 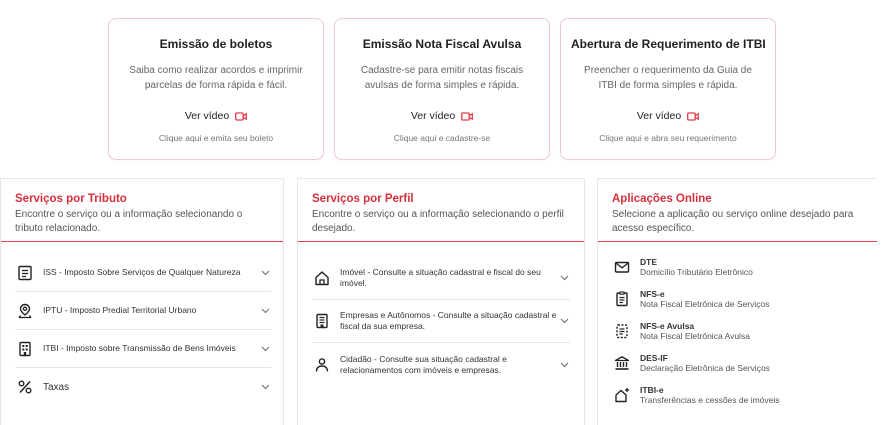 I want to click on app-item-name: NFS-e Avulsa, so click(x=667, y=325).